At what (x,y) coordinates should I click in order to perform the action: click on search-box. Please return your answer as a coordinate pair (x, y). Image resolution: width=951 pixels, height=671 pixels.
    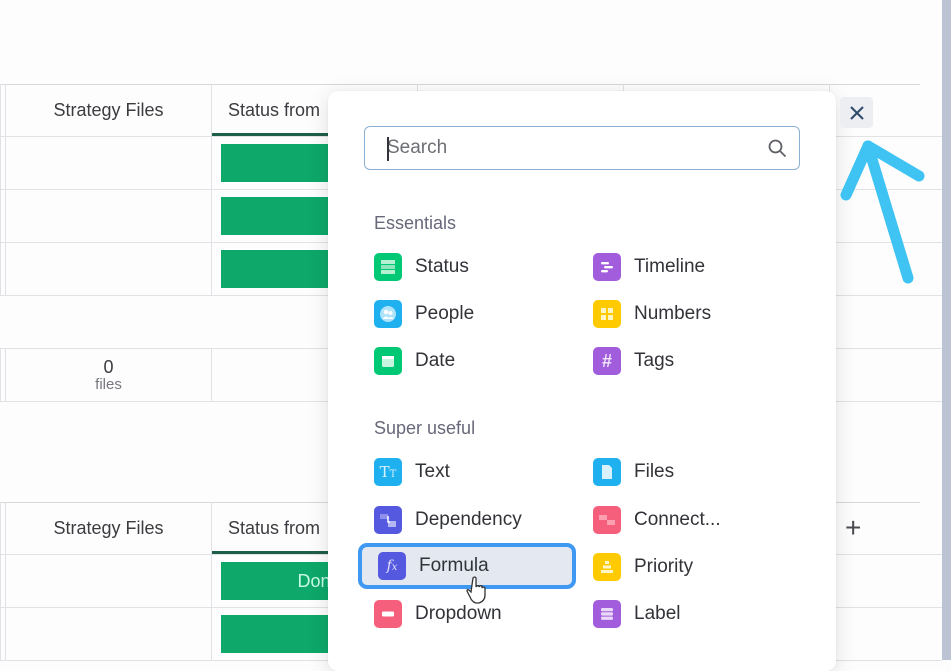
    Looking at the image, I should click on (582, 148).